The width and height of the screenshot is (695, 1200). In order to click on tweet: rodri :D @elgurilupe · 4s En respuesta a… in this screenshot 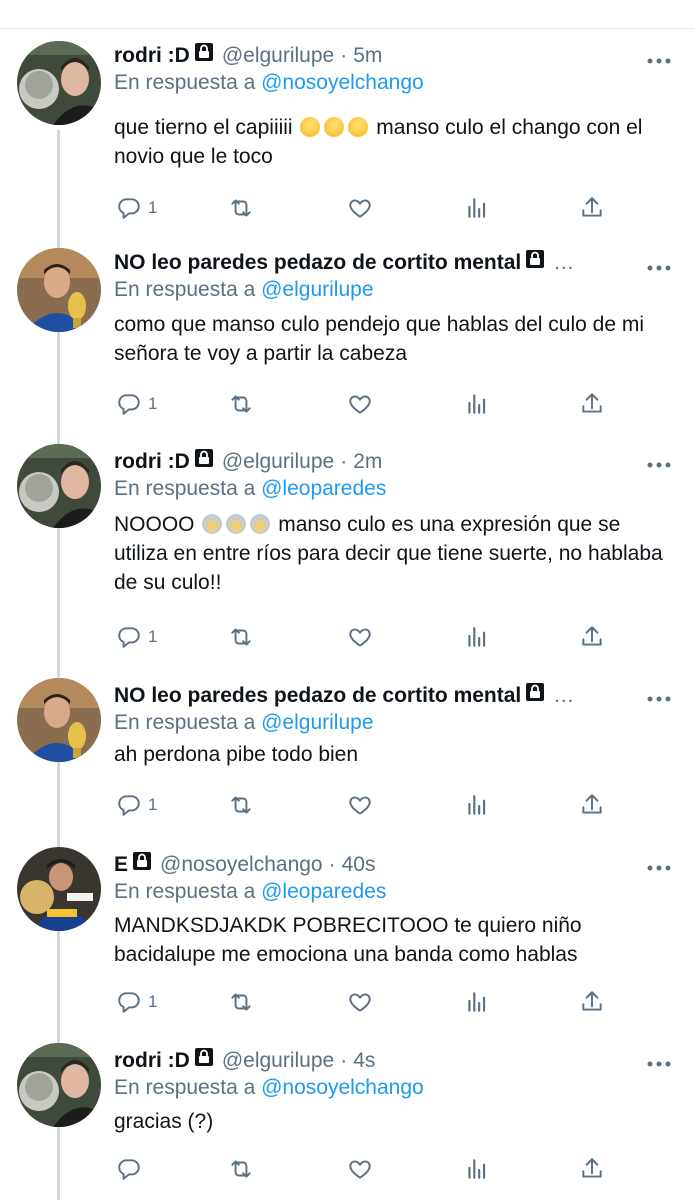, I will do `click(347, 1120)`.